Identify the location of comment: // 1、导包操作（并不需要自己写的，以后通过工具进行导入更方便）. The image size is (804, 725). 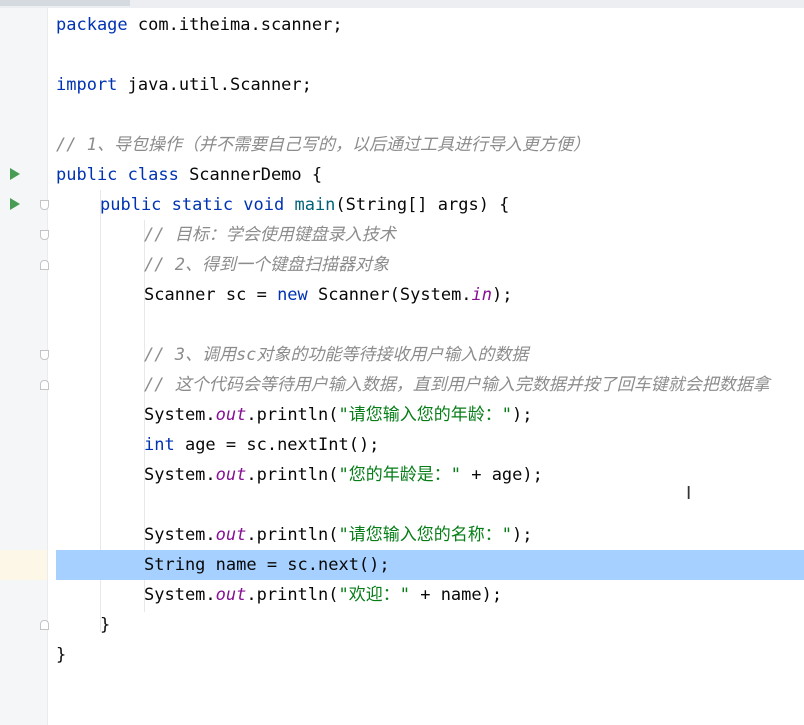
(323, 145).